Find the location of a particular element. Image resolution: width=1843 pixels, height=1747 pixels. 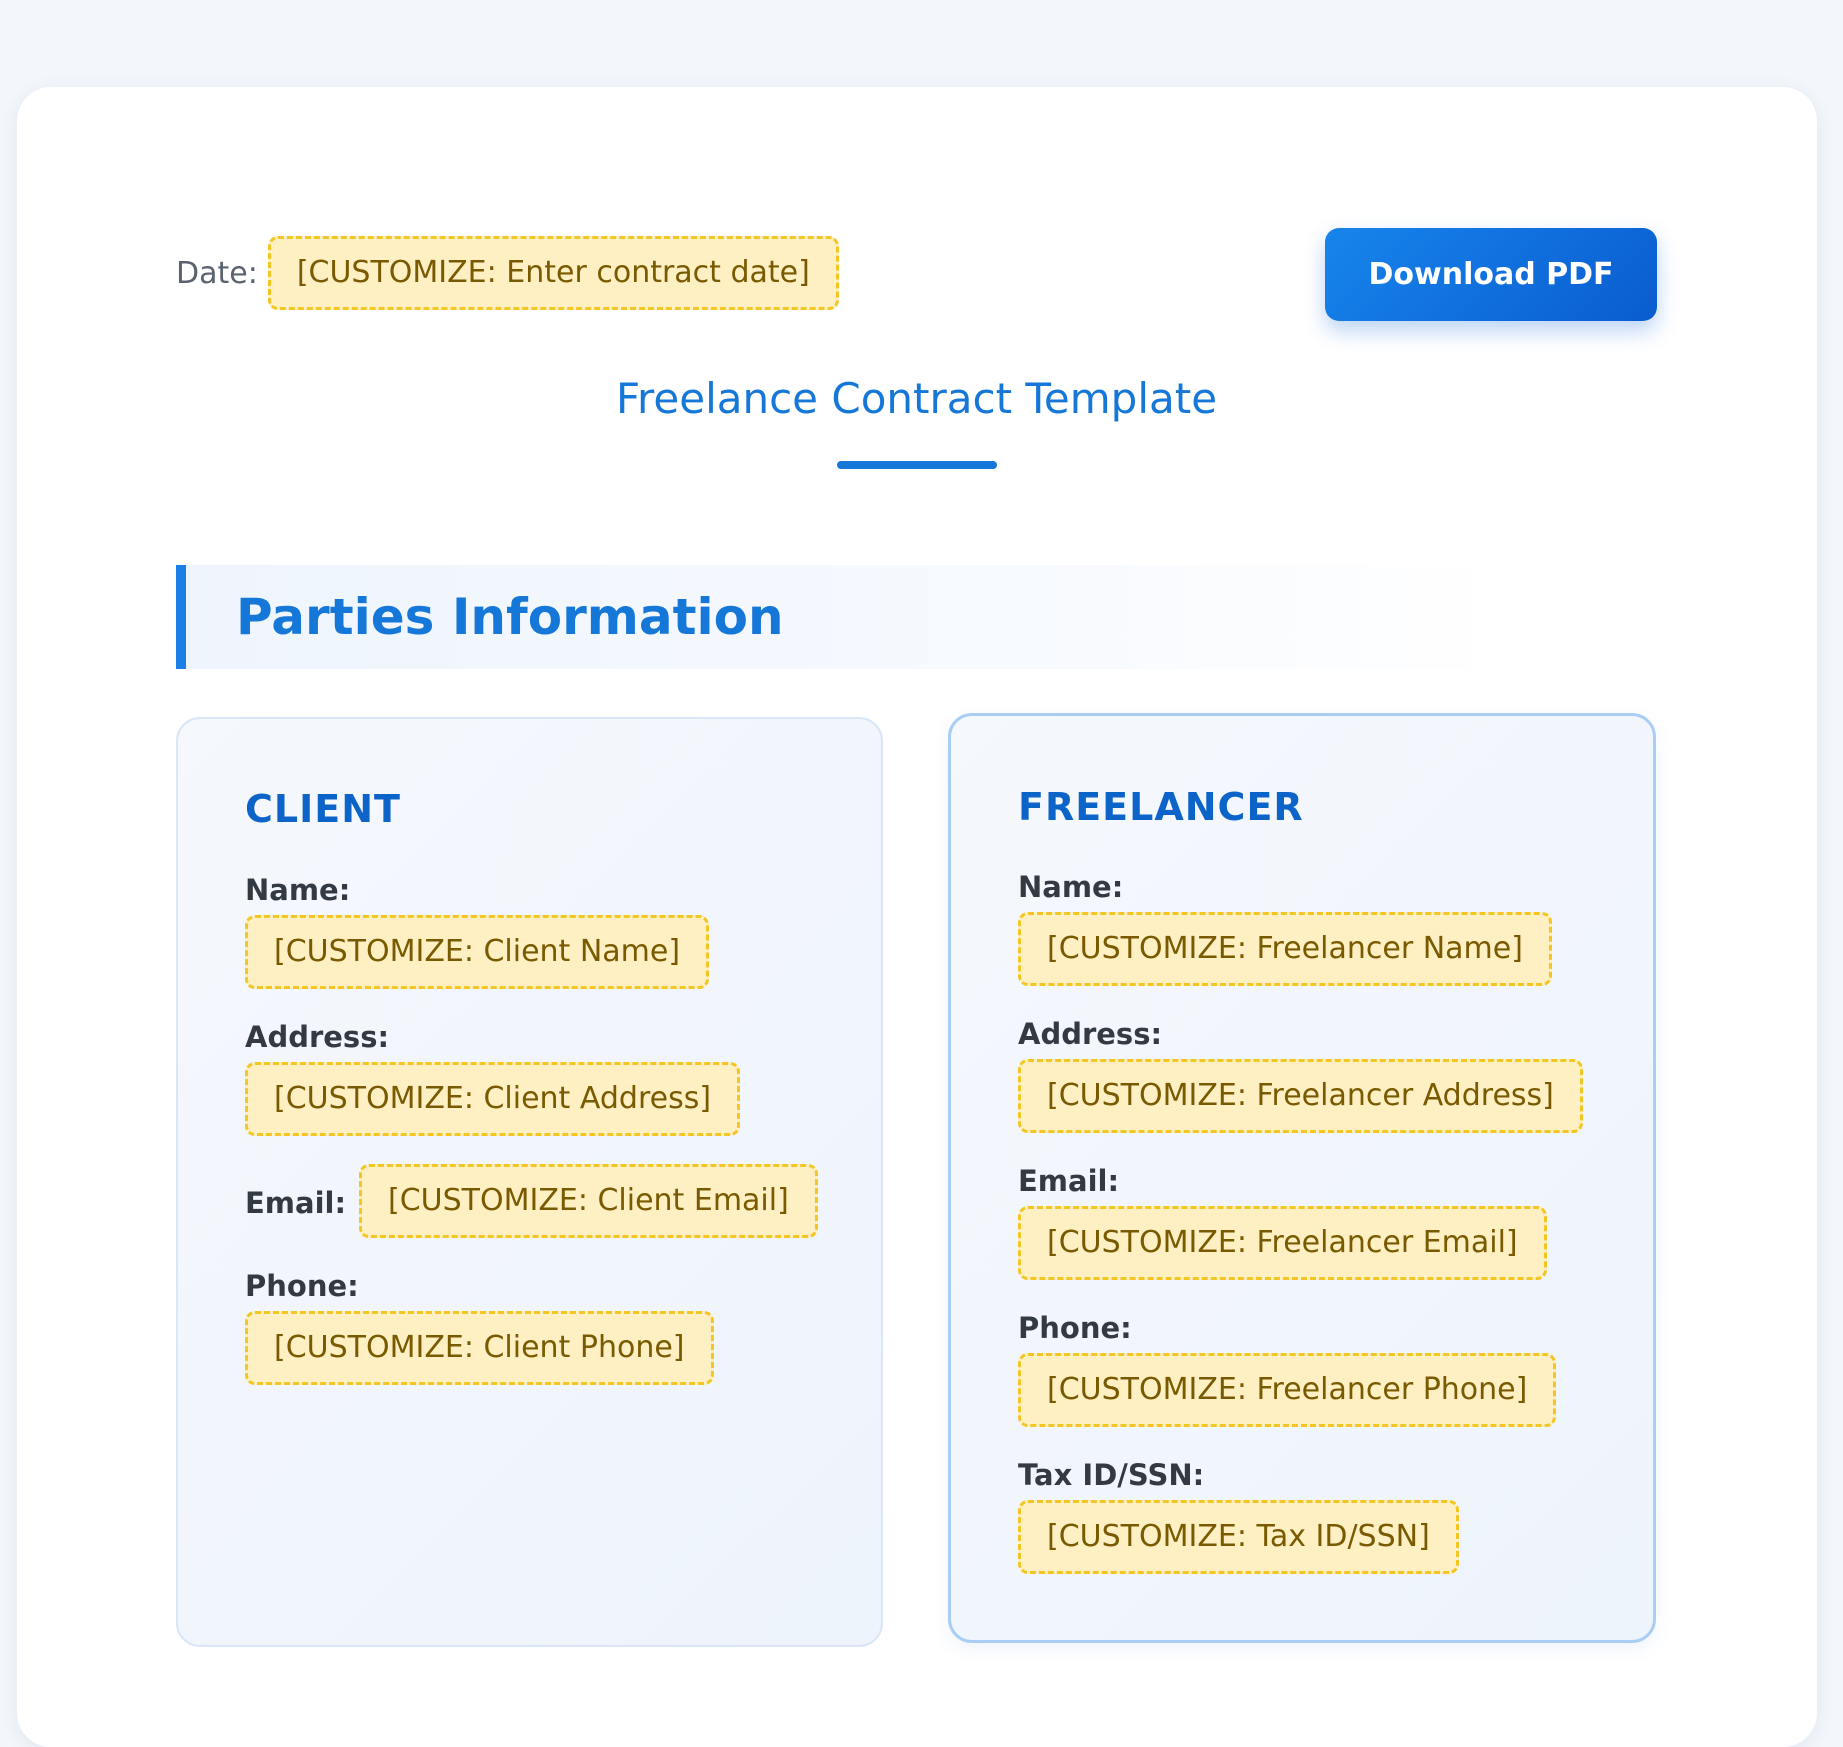

section-title: Parties Information is located at coordinates (510, 617).